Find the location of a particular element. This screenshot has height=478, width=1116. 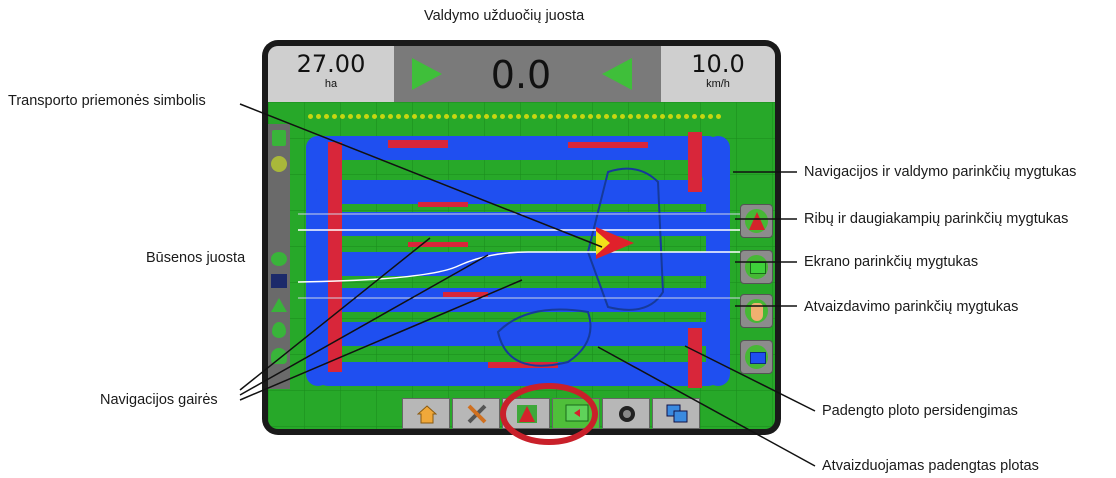

callout-applied-area: Atvaizduojamas padengtas plotas is located at coordinates (930, 466).